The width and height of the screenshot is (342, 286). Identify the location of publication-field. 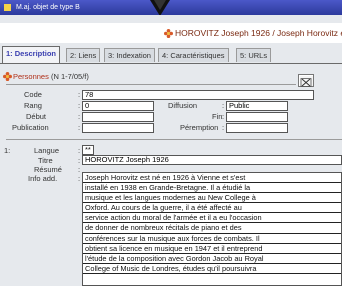
(118, 128).